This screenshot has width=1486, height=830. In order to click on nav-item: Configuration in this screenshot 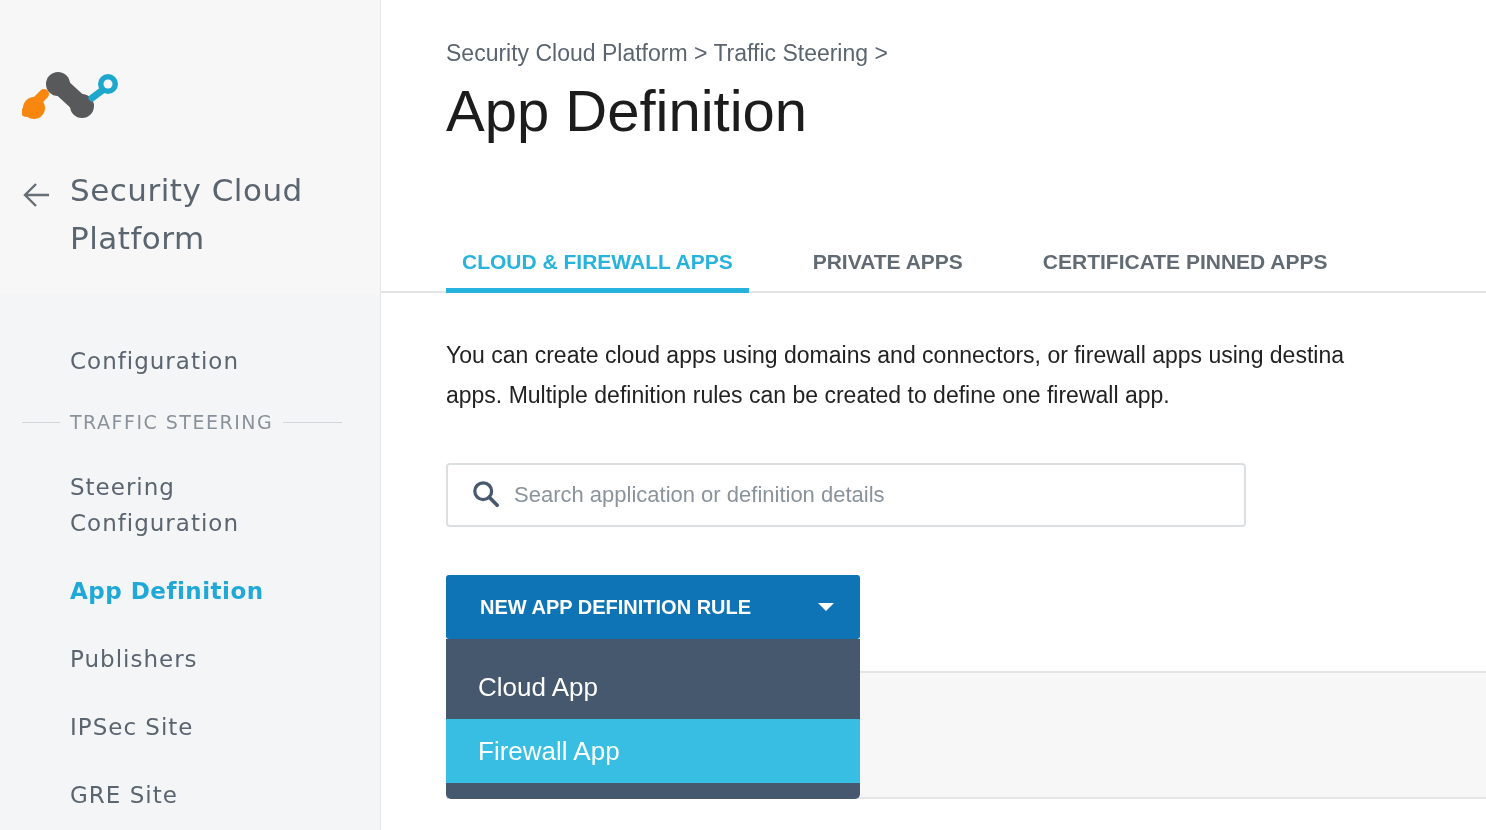, I will do `click(205, 361)`.